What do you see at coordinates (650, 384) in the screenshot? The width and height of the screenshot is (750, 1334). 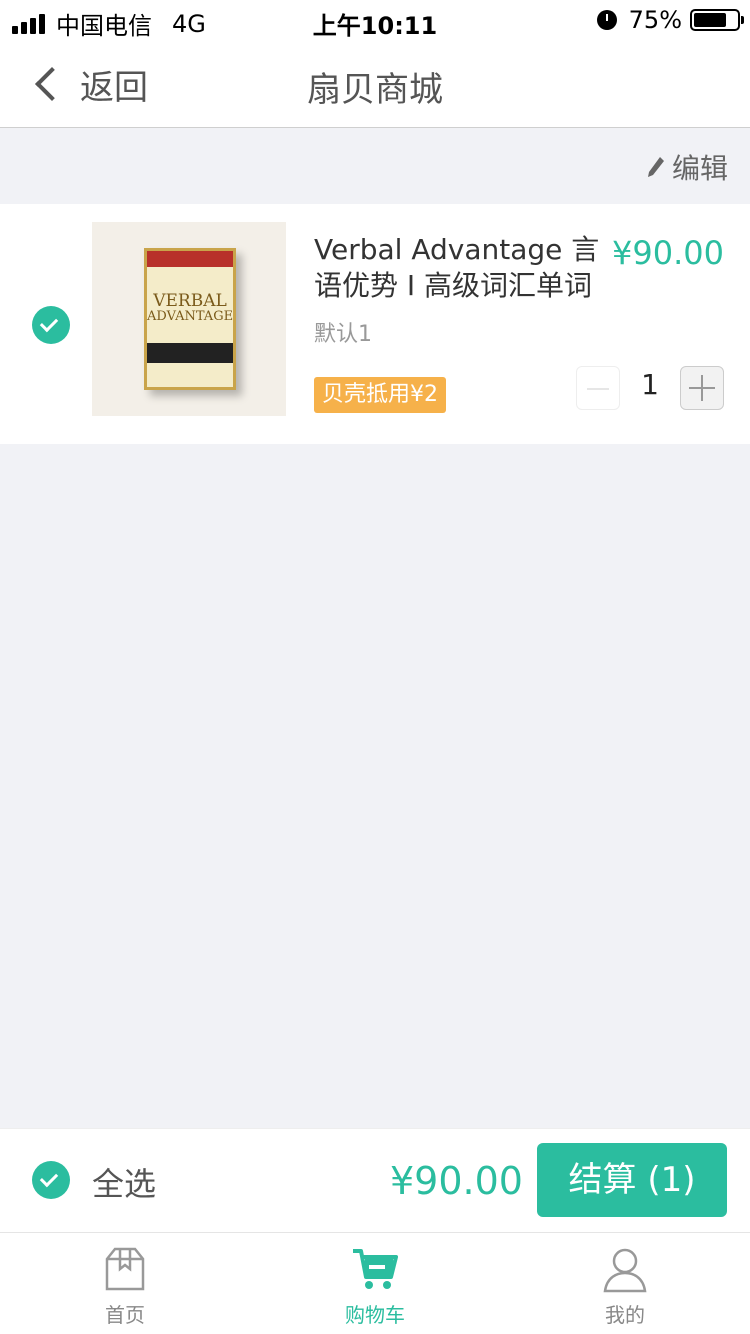 I see `quantity-value: 1` at bounding box center [650, 384].